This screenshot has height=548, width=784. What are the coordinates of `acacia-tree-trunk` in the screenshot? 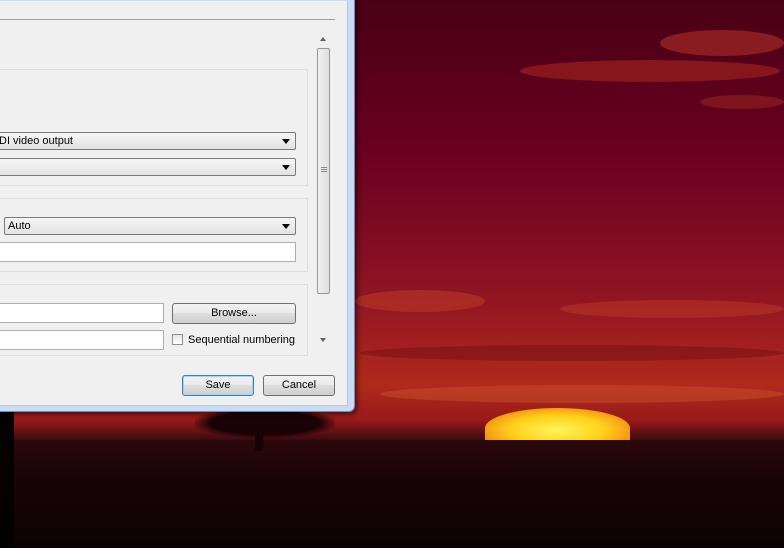 It's located at (259, 438).